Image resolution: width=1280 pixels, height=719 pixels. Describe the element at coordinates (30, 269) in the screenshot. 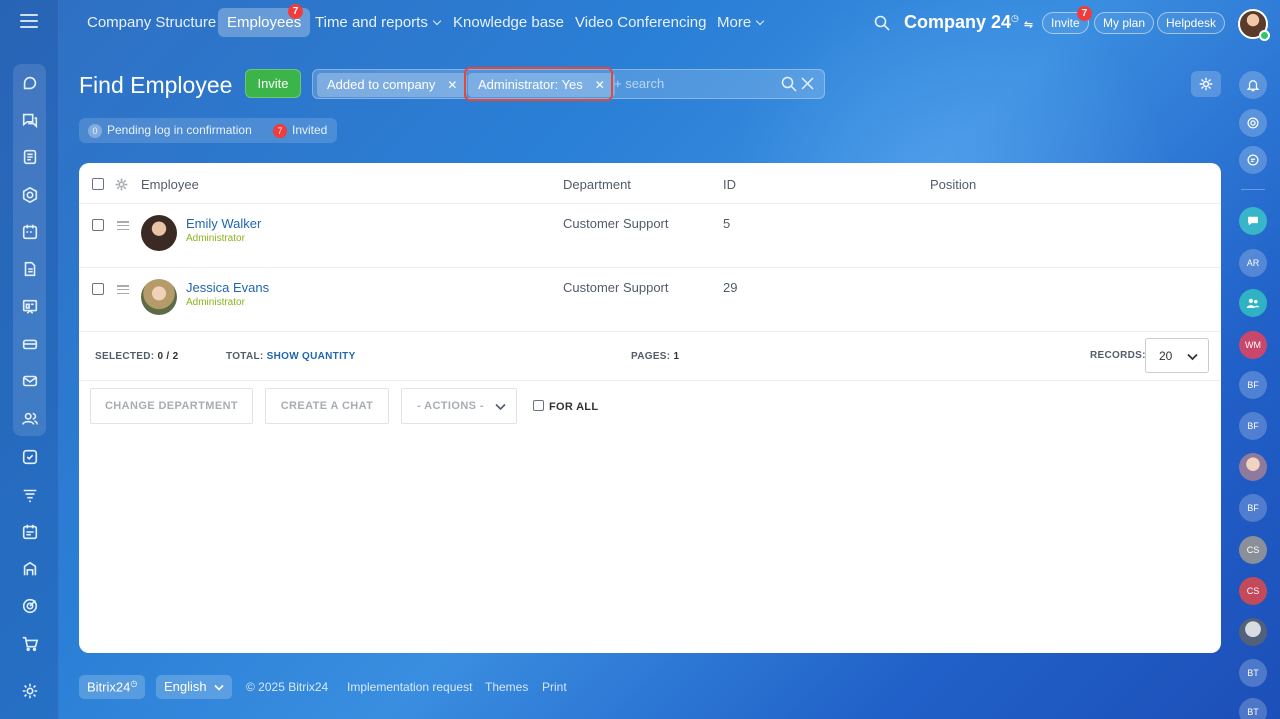

I see `file-icon` at that location.